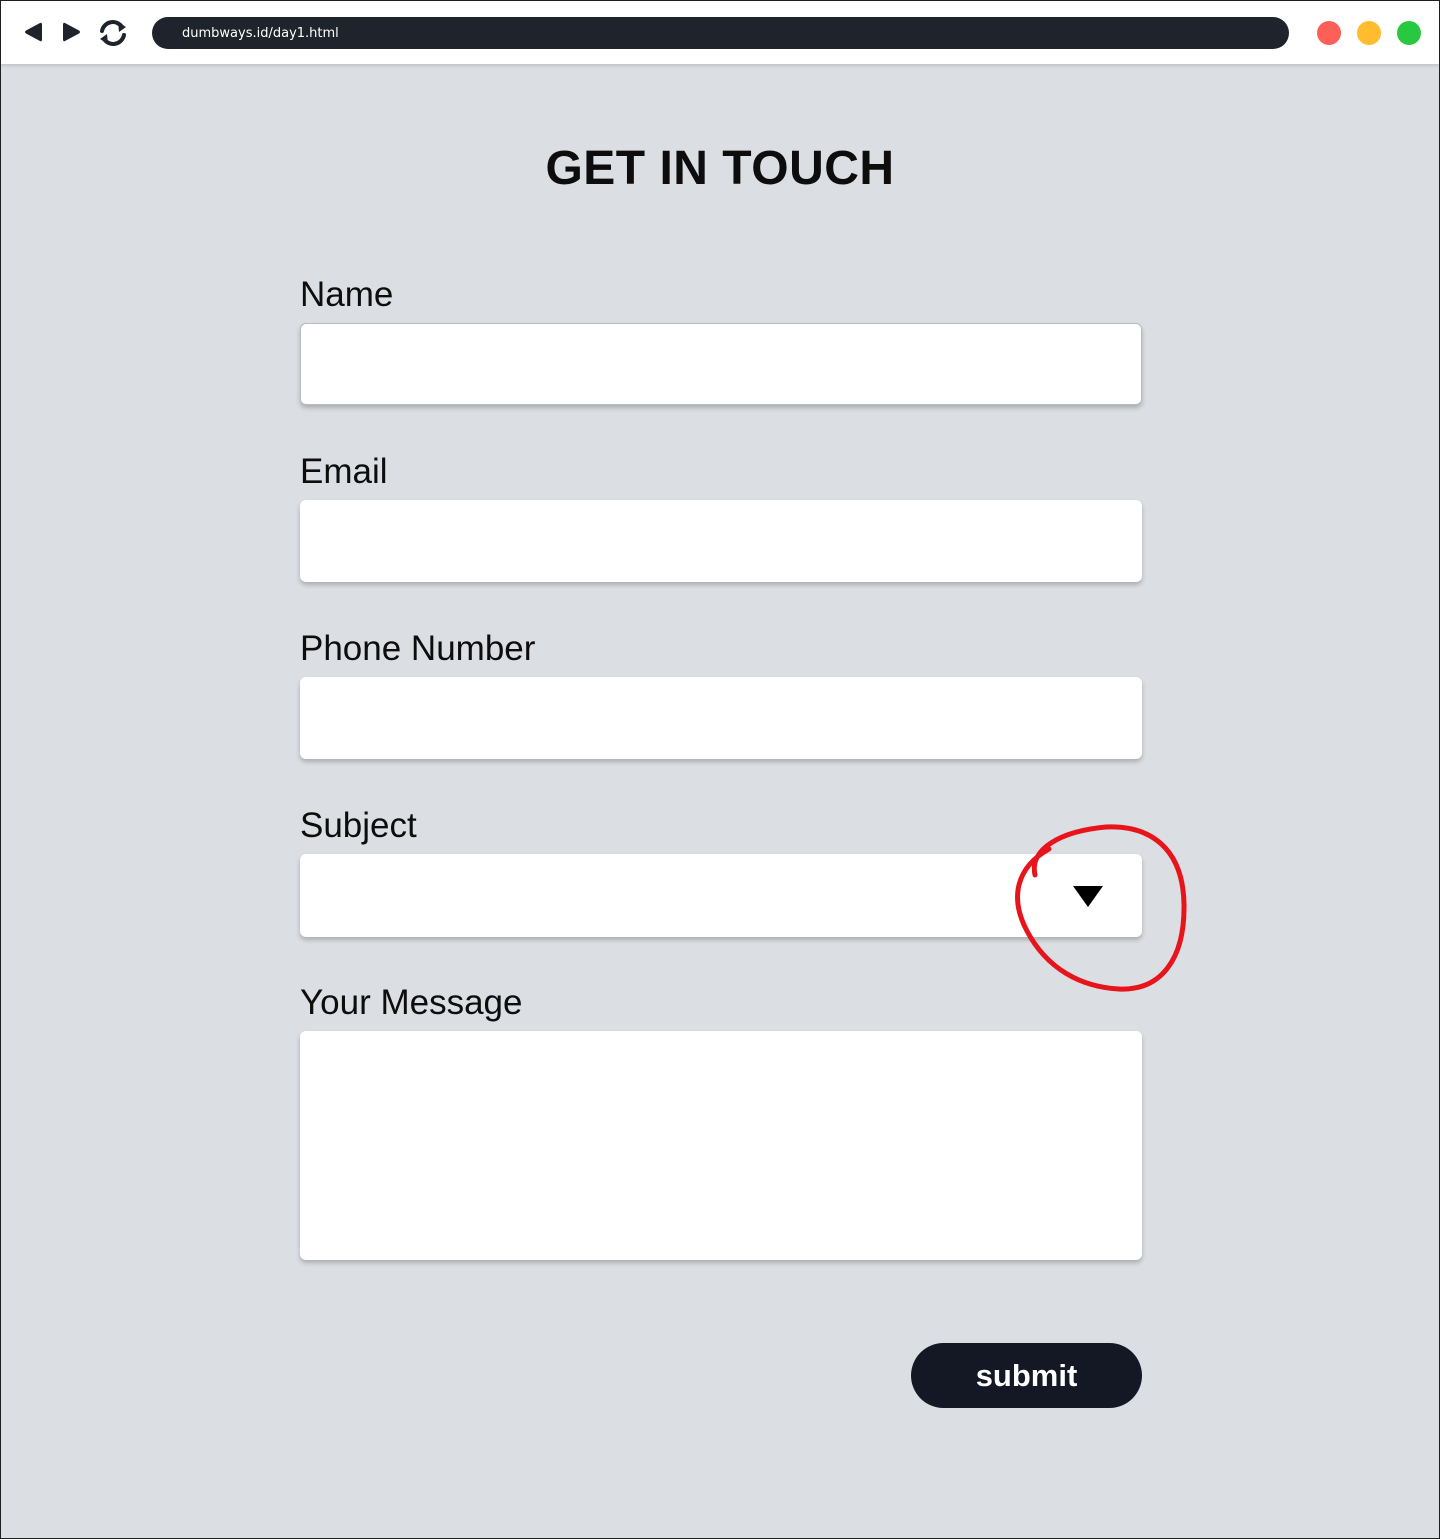 This screenshot has width=1440, height=1539. Describe the element at coordinates (1088, 897) in the screenshot. I see `triangle-down-icon` at that location.